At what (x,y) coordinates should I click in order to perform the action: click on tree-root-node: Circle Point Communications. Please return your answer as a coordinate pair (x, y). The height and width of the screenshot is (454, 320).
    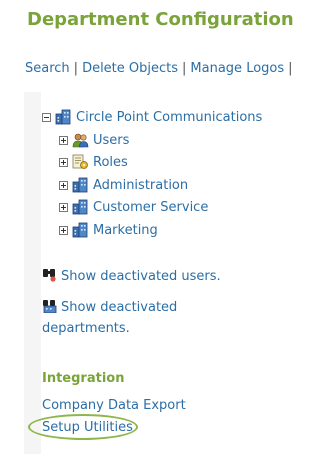
    Looking at the image, I should click on (152, 117).